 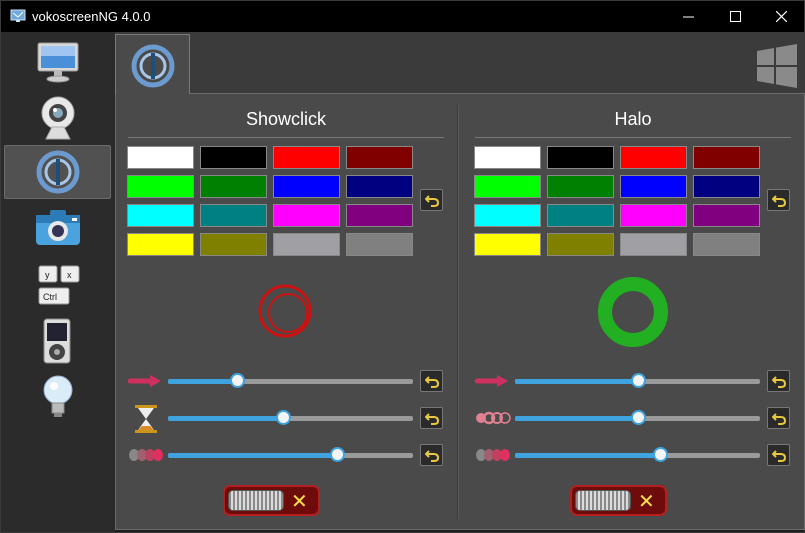 I want to click on halo-opacity-slider, so click(x=637, y=454).